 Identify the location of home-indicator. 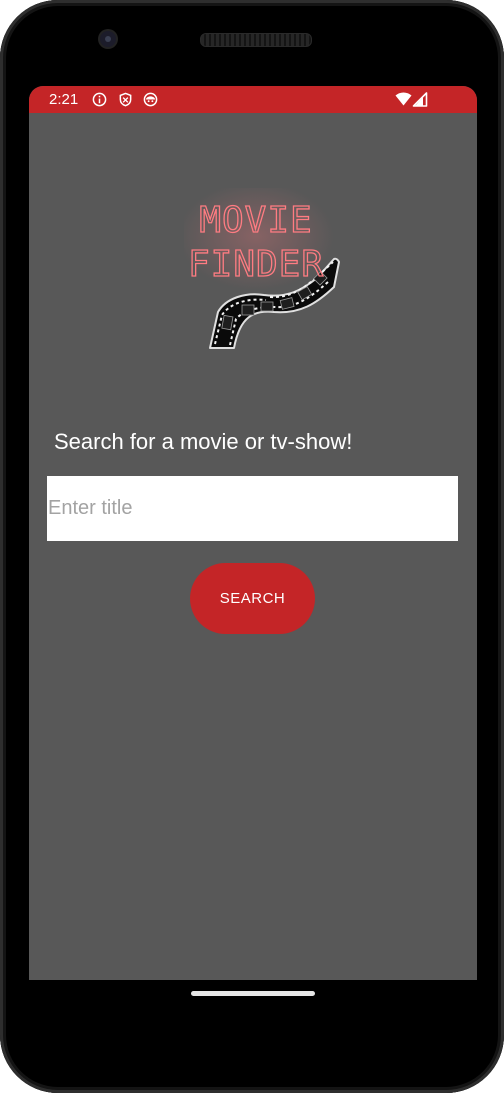
(253, 993).